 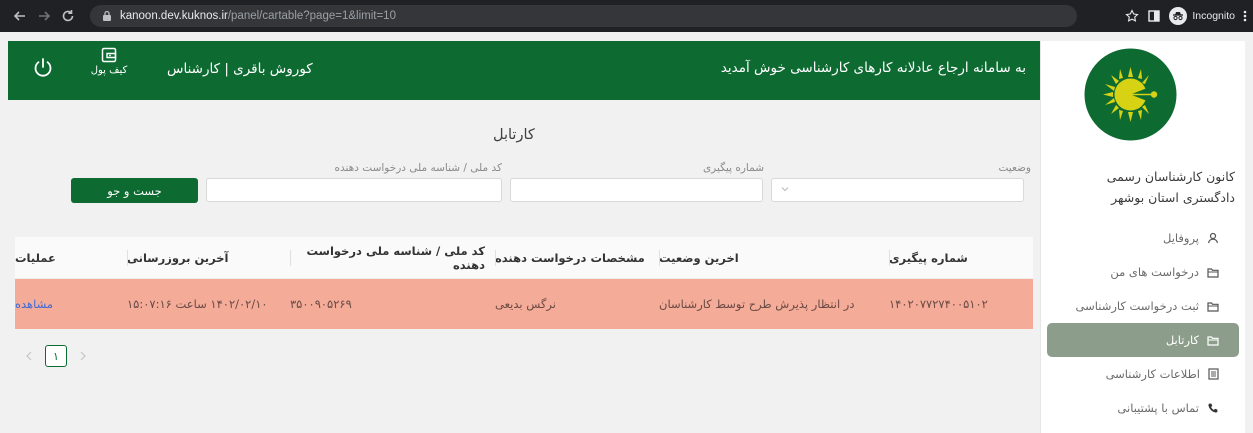 I want to click on column-header: شماره پیگیری, so click(x=928, y=258).